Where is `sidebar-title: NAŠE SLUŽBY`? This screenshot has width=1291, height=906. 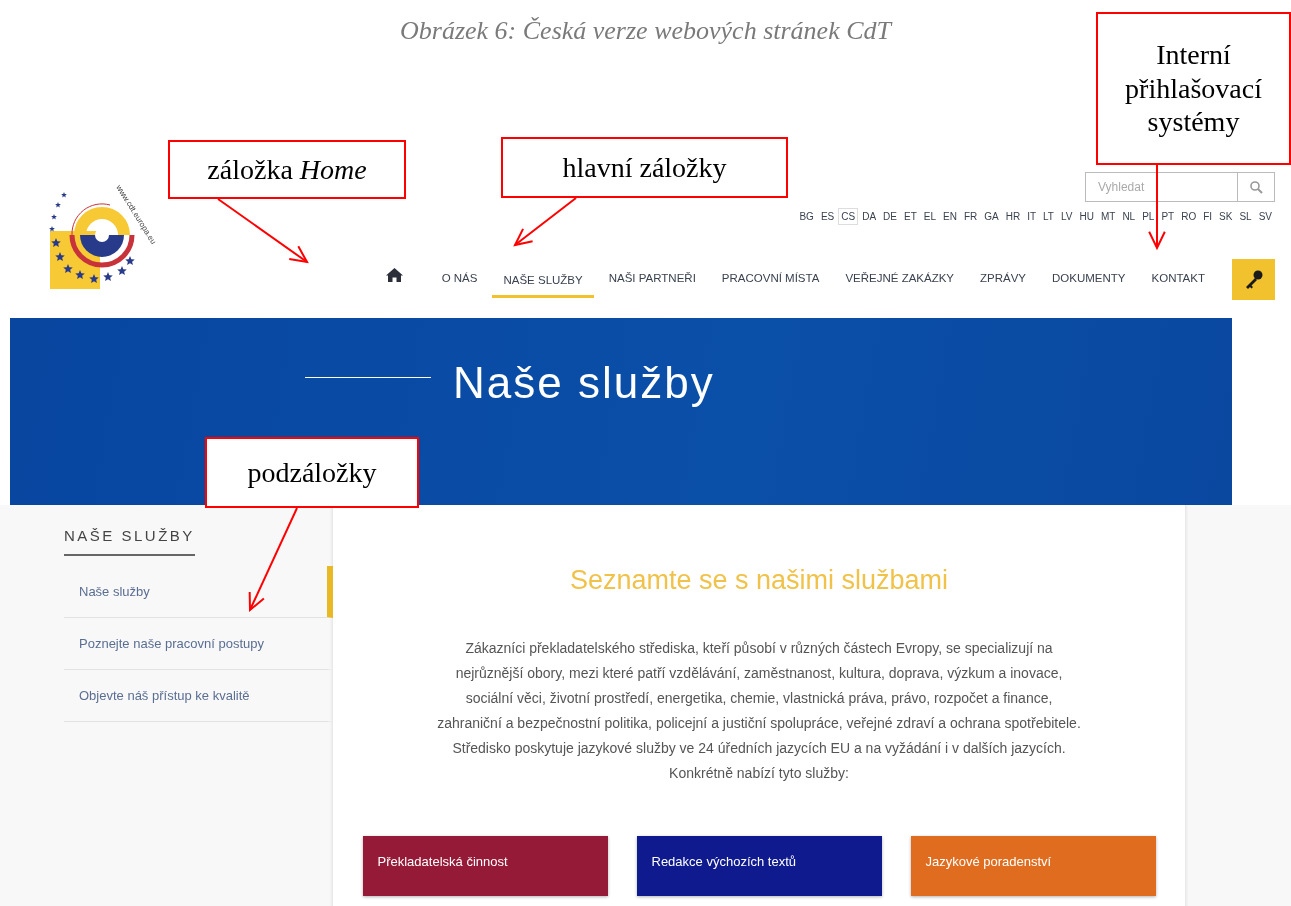 sidebar-title: NAŠE SLUŽBY is located at coordinates (129, 541).